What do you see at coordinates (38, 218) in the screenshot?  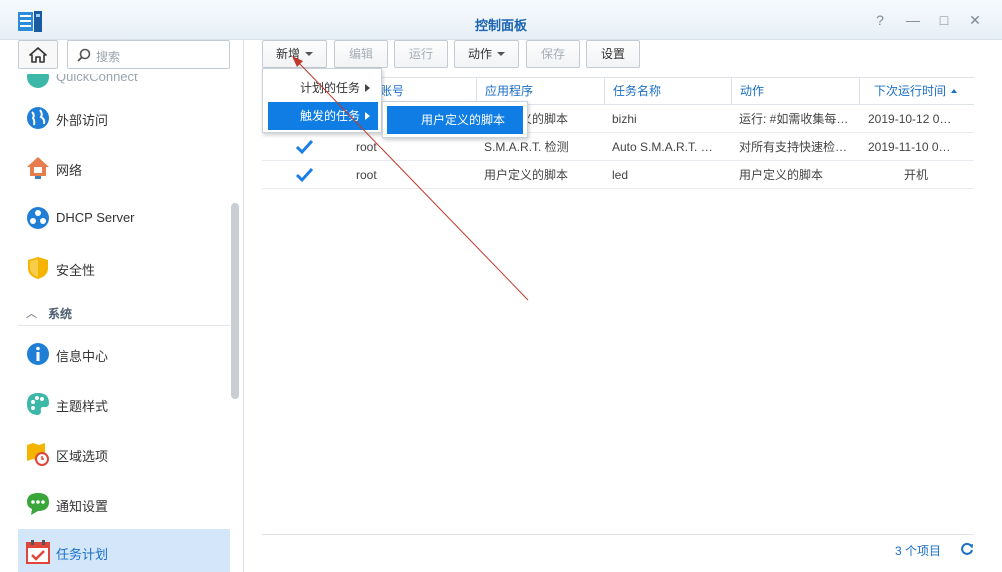 I see `dhcp-icon` at bounding box center [38, 218].